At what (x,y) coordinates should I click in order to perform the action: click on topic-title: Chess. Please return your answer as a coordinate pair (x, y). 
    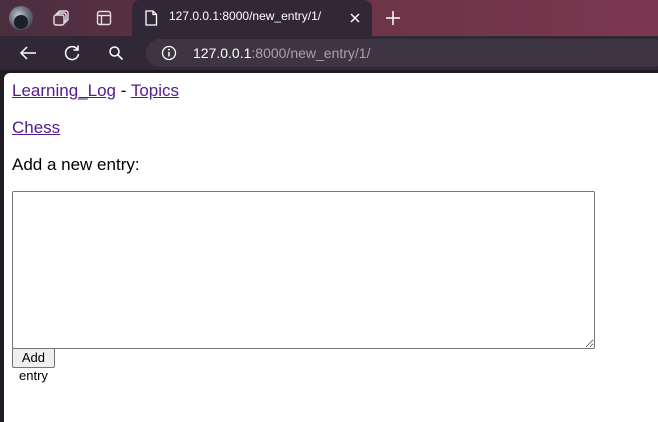
    Looking at the image, I should click on (36, 128).